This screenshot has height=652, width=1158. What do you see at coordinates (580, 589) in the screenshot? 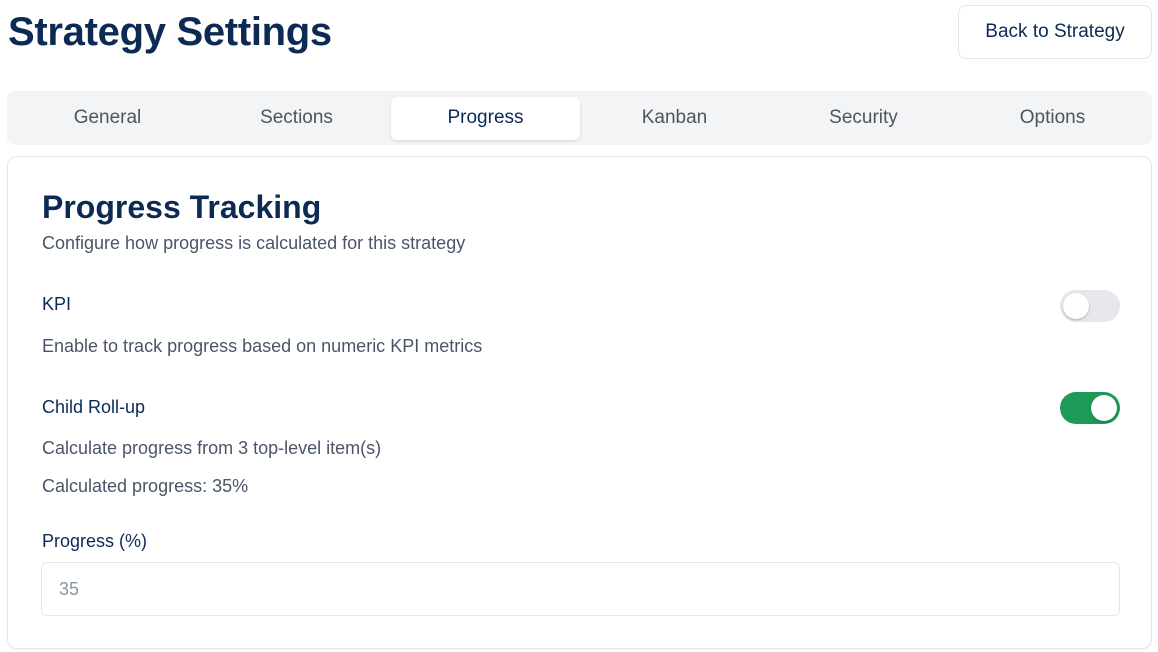
I see `progress-input` at bounding box center [580, 589].